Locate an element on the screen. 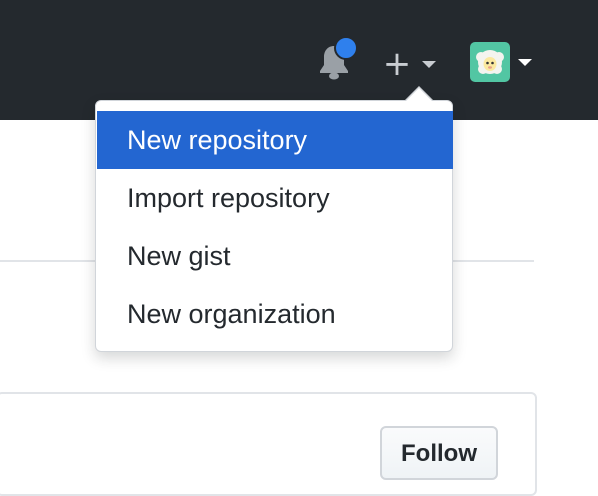  create-new-button: + is located at coordinates (413, 64).